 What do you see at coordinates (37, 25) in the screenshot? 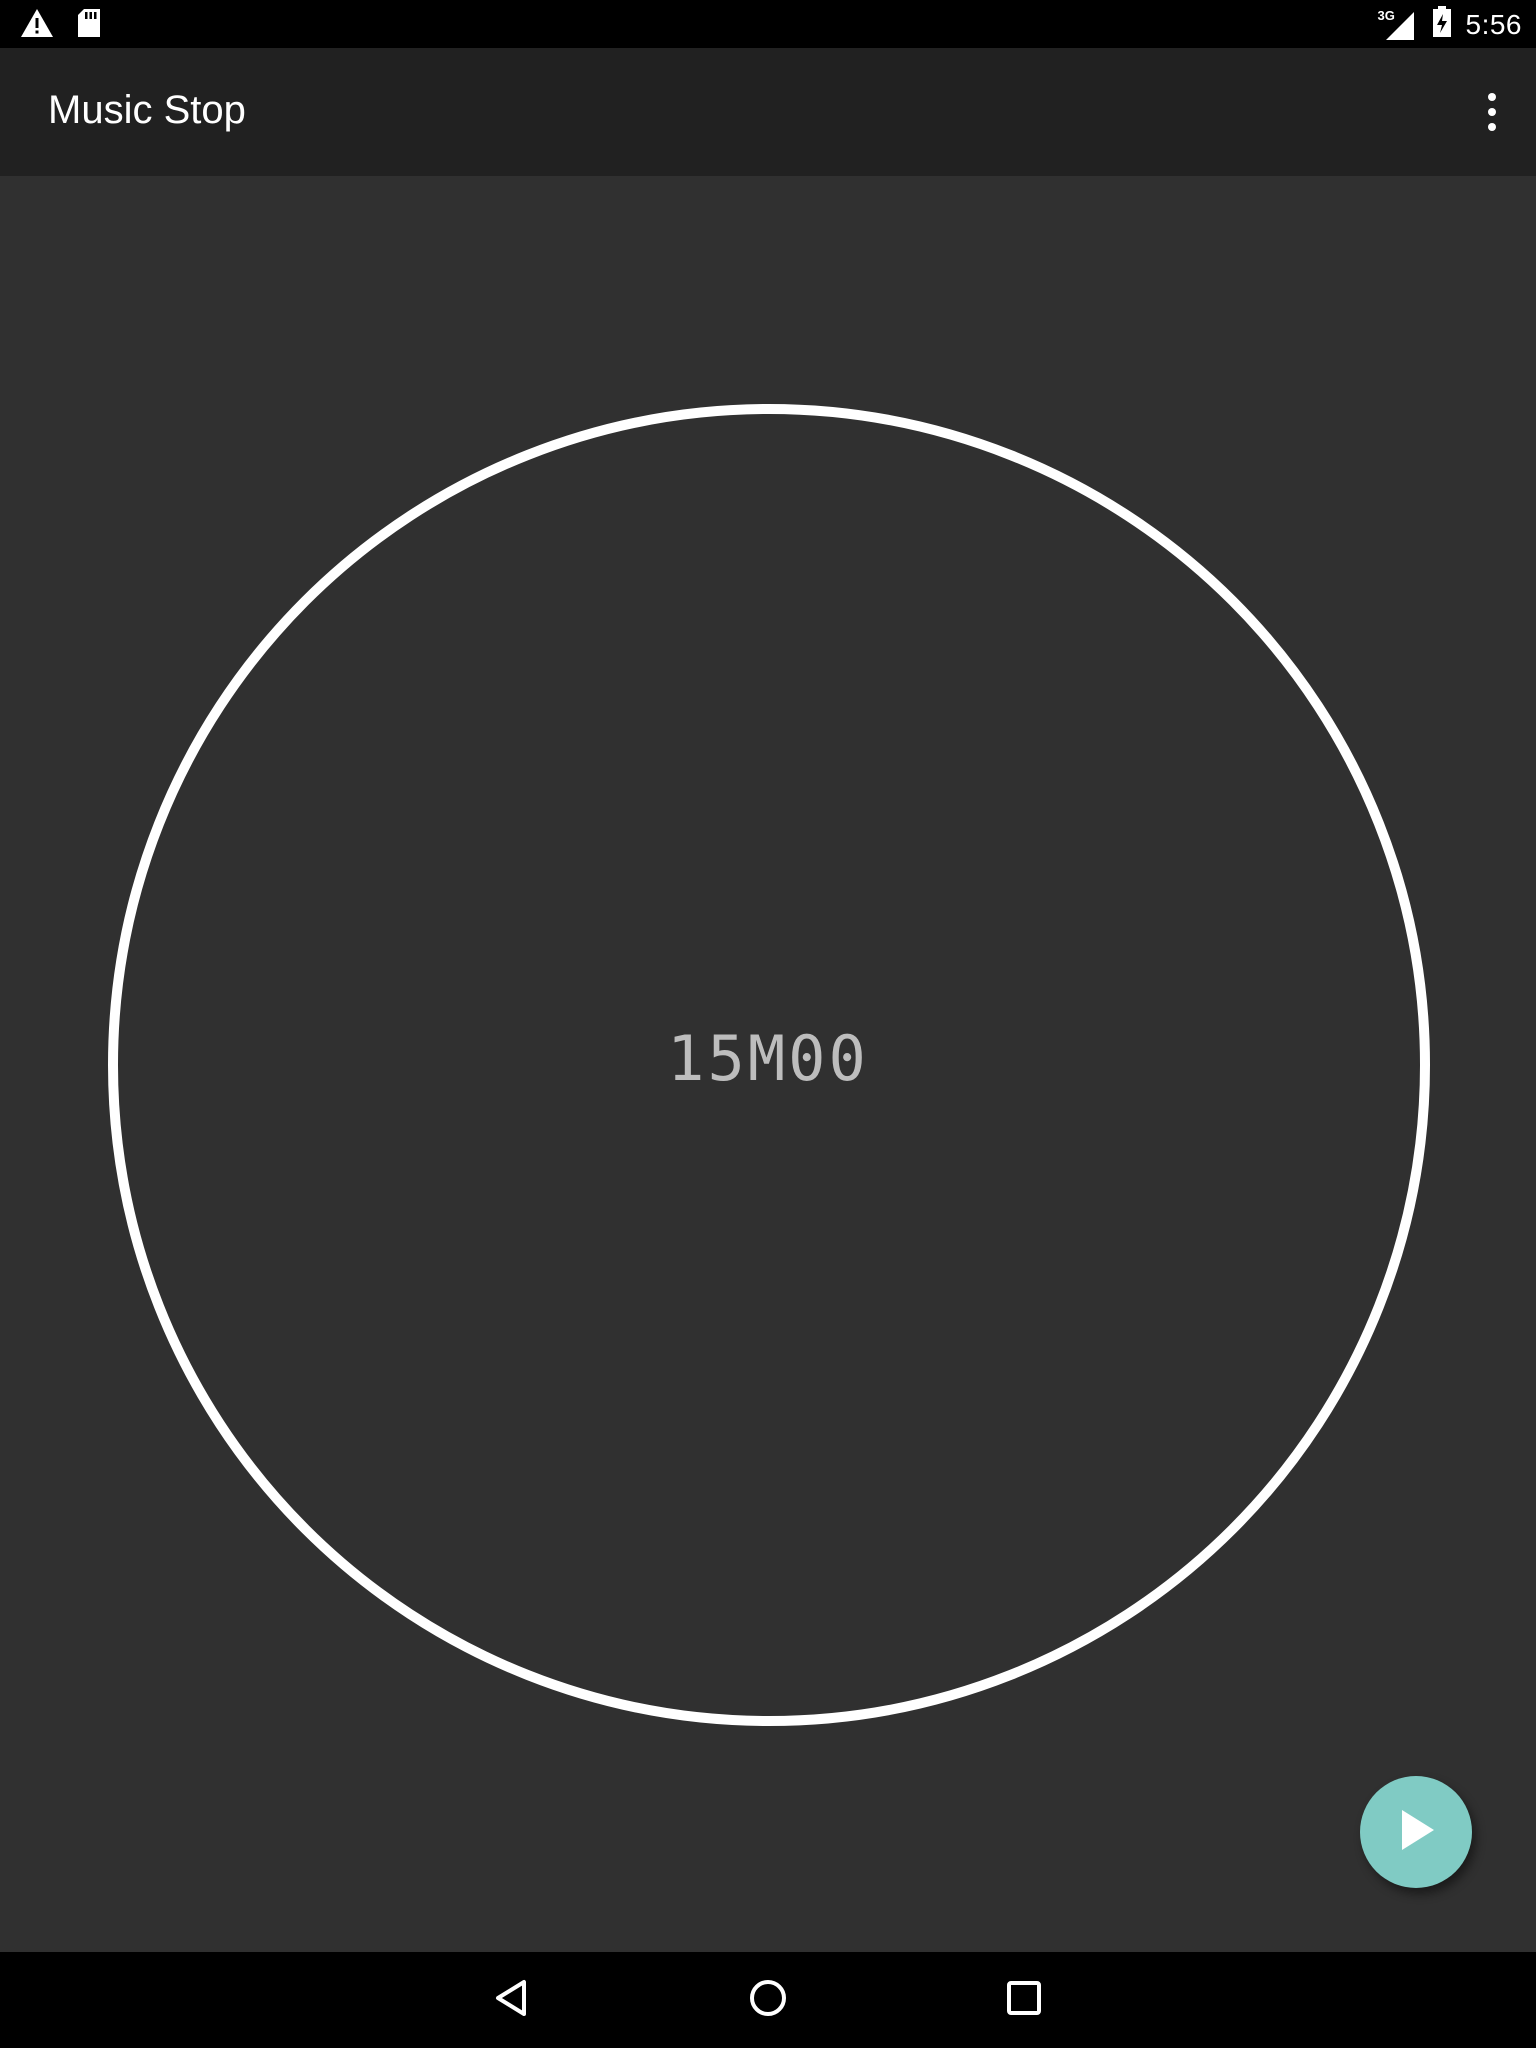
I see `warning-icon` at bounding box center [37, 25].